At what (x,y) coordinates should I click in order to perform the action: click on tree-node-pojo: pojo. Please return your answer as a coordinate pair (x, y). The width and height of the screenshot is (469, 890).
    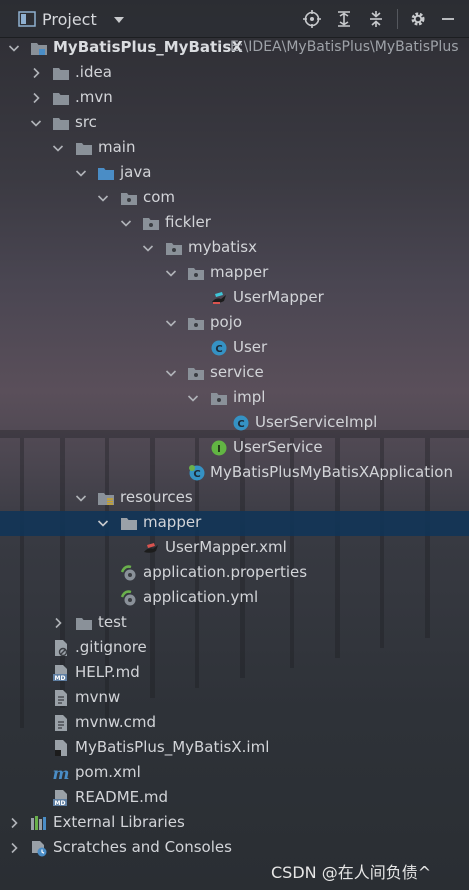
    Looking at the image, I should click on (234, 323).